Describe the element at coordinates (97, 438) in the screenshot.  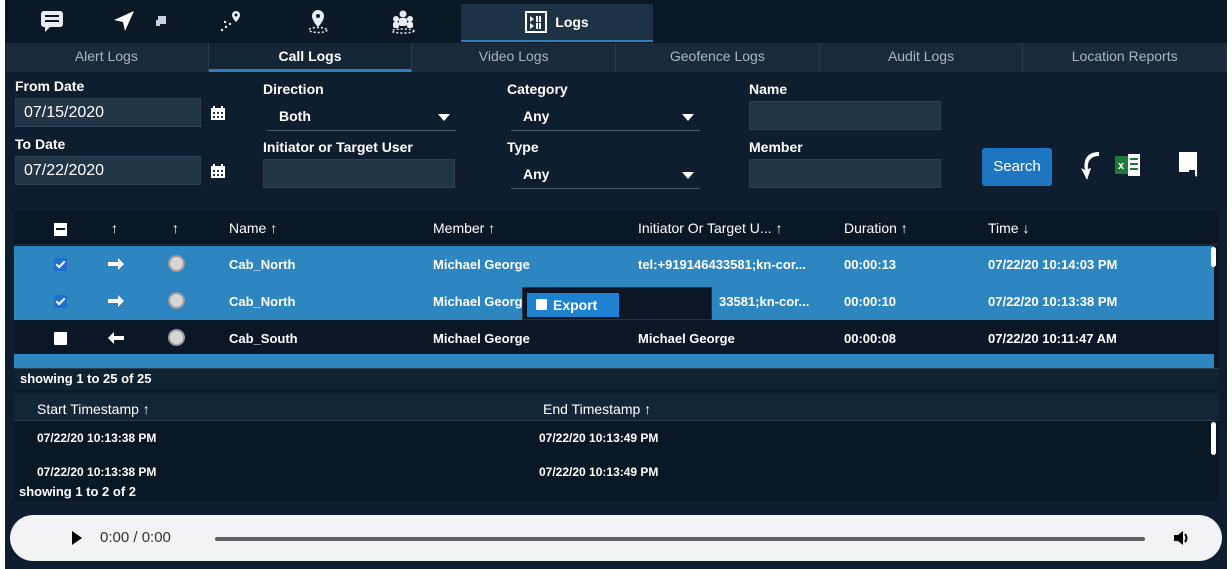
I see `segment-start: 07/22/20 10:13:38 PM` at that location.